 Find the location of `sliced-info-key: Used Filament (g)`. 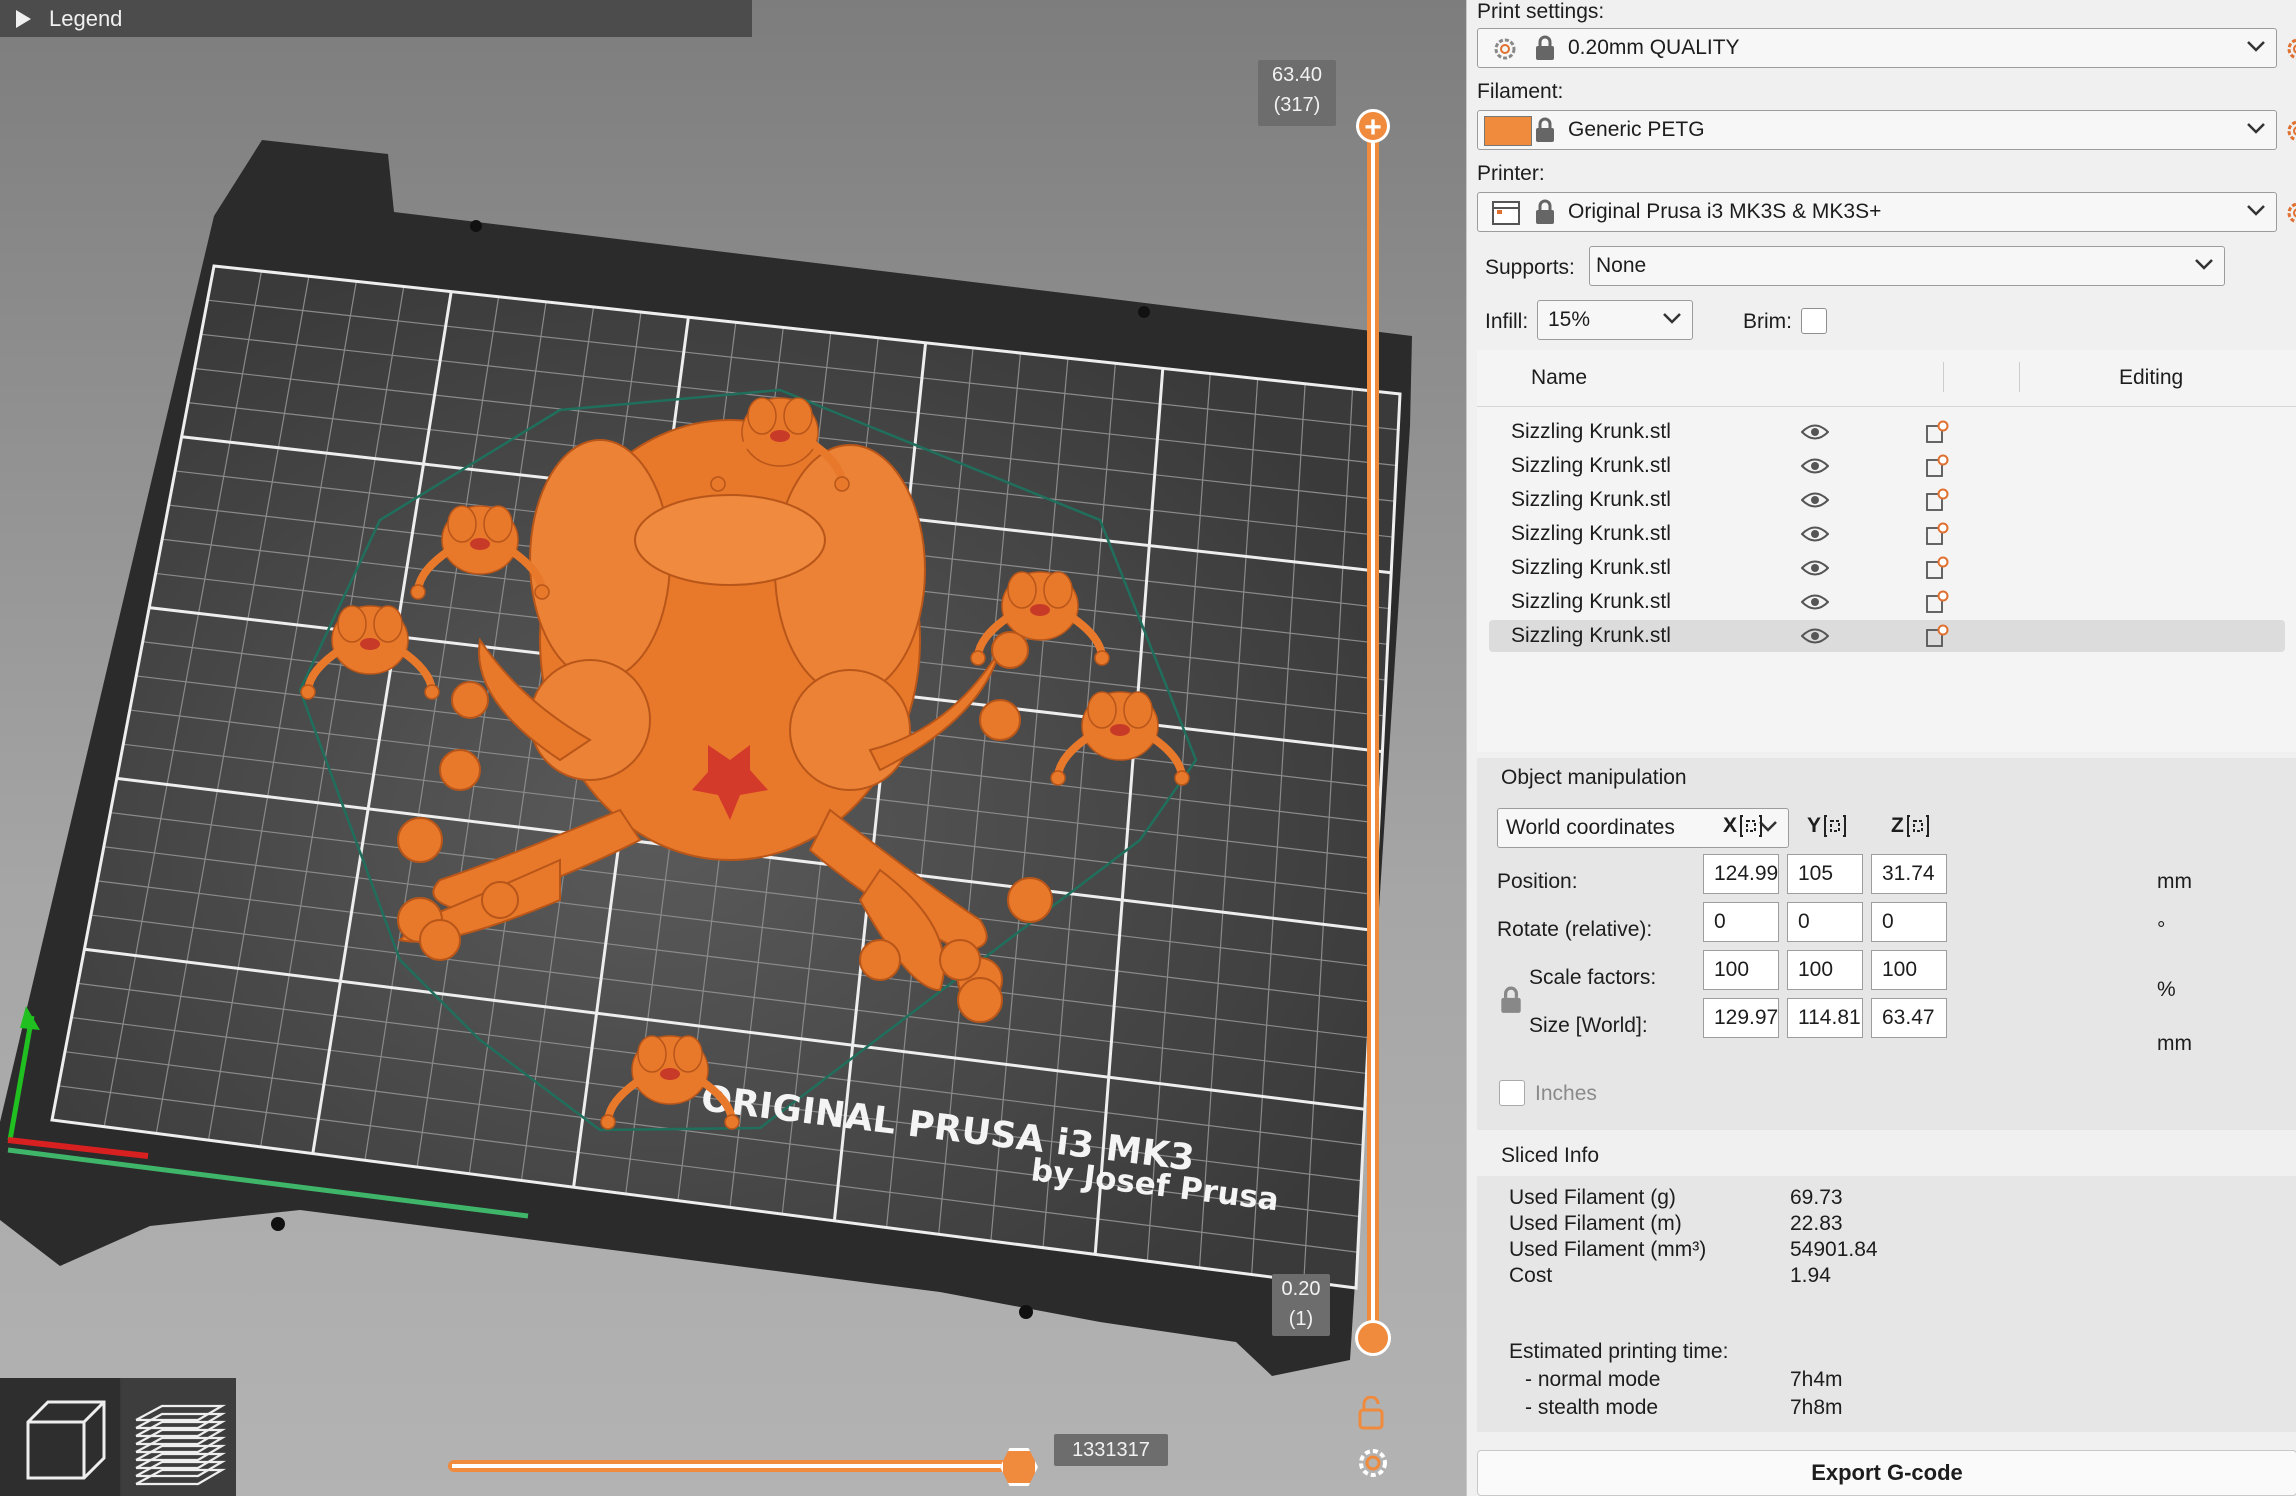

sliced-info-key: Used Filament (g) is located at coordinates (1592, 1197).